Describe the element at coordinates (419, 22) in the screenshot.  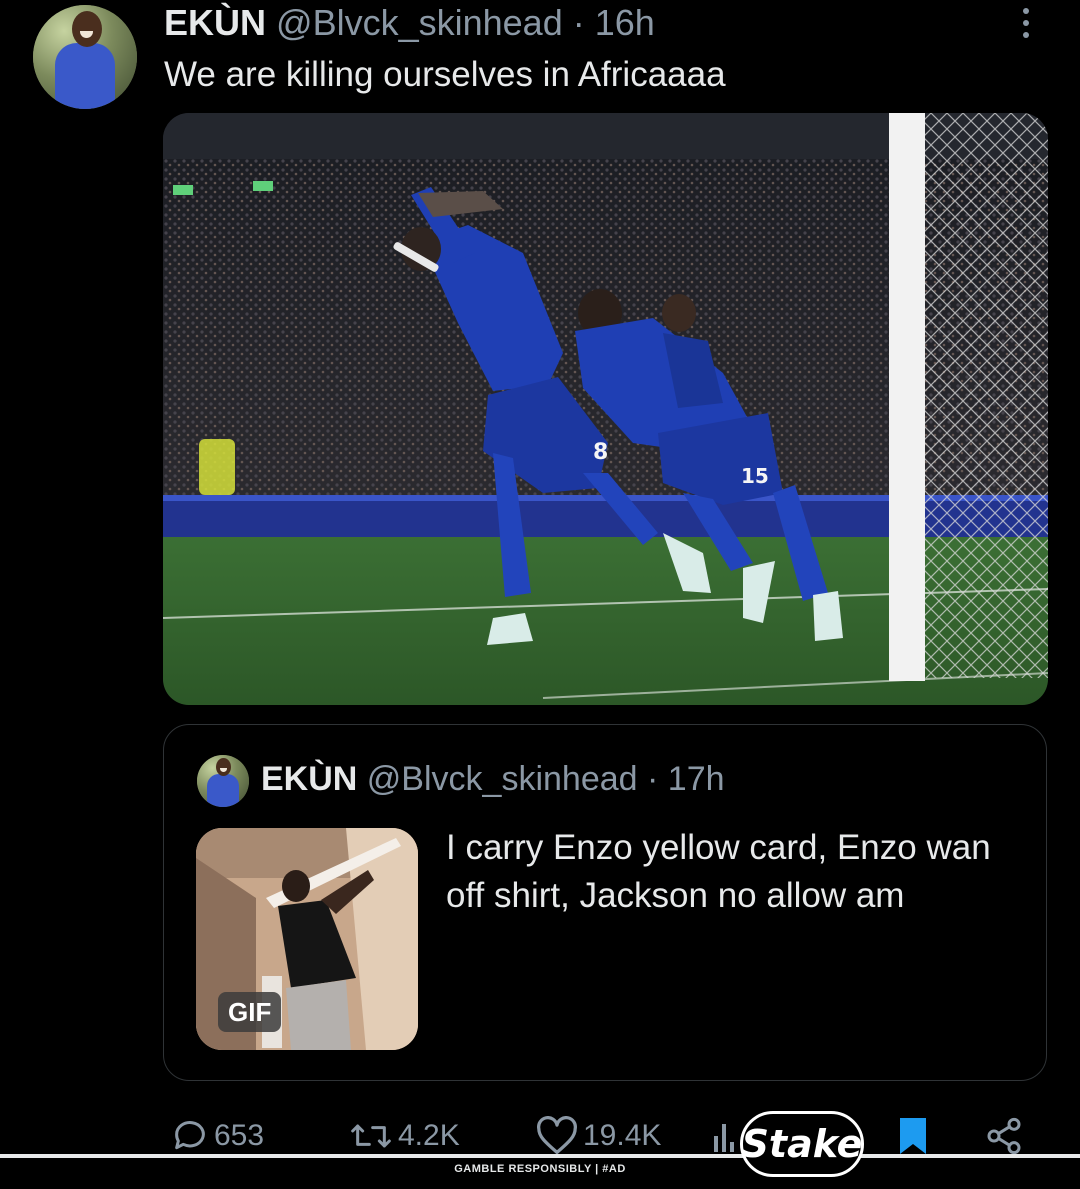
I see `author-handle: @Blvck_skinhead` at that location.